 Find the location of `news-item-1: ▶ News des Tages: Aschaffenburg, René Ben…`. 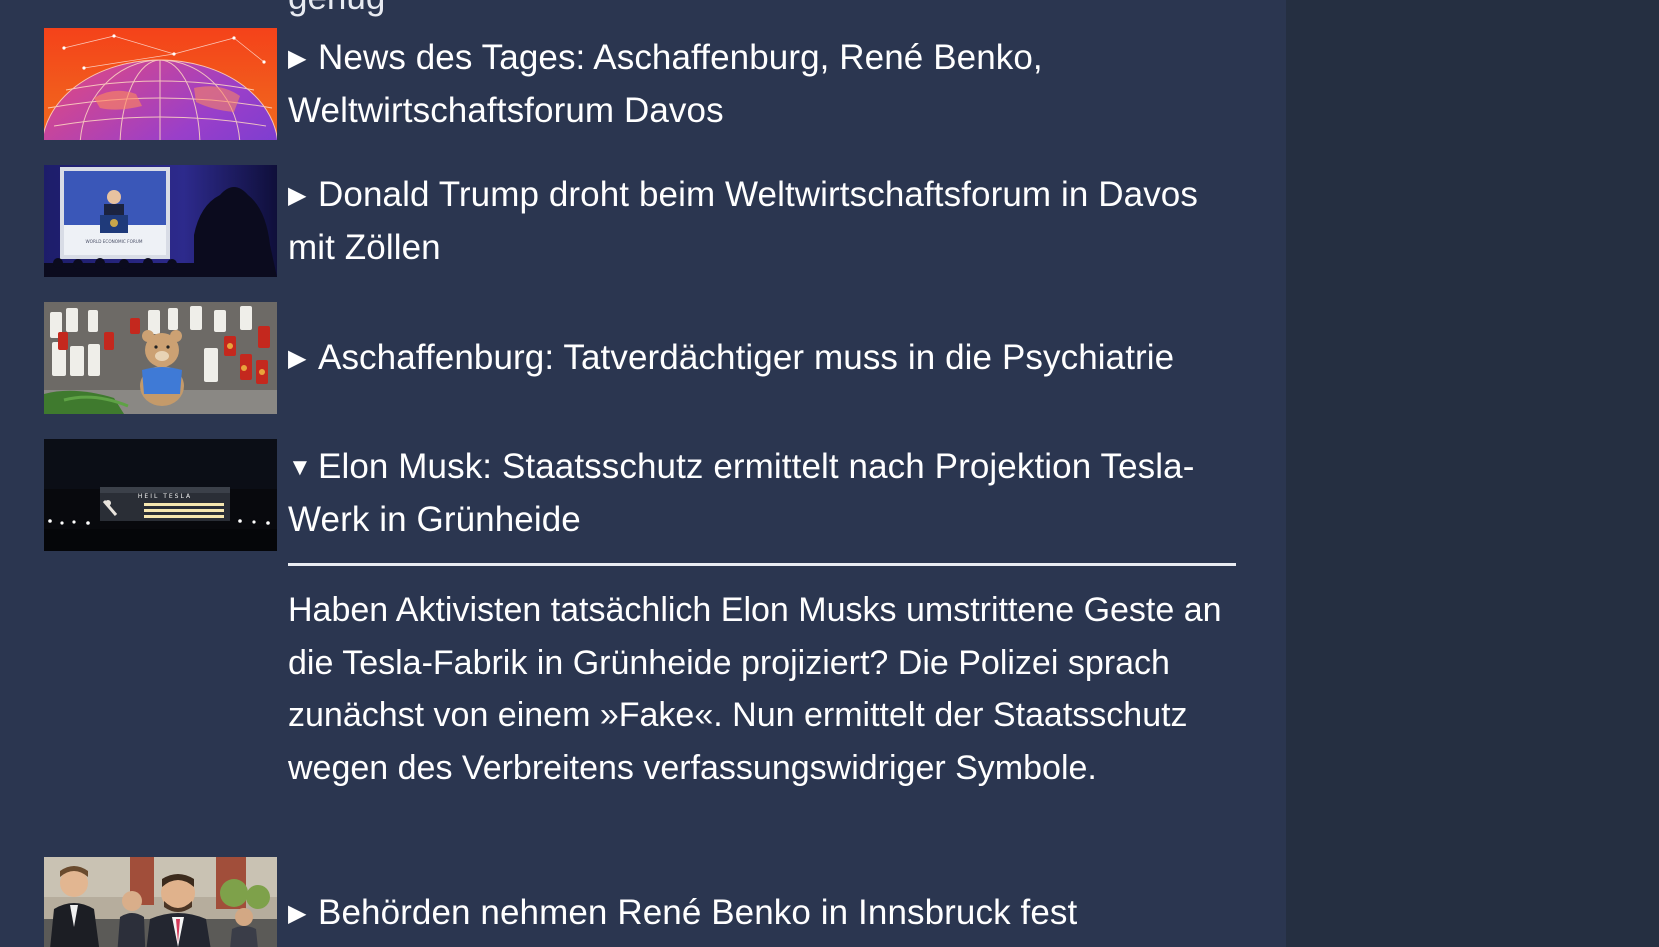

news-item-1: ▶ News des Tages: Aschaffenburg, René Ben… is located at coordinates (640, 84).